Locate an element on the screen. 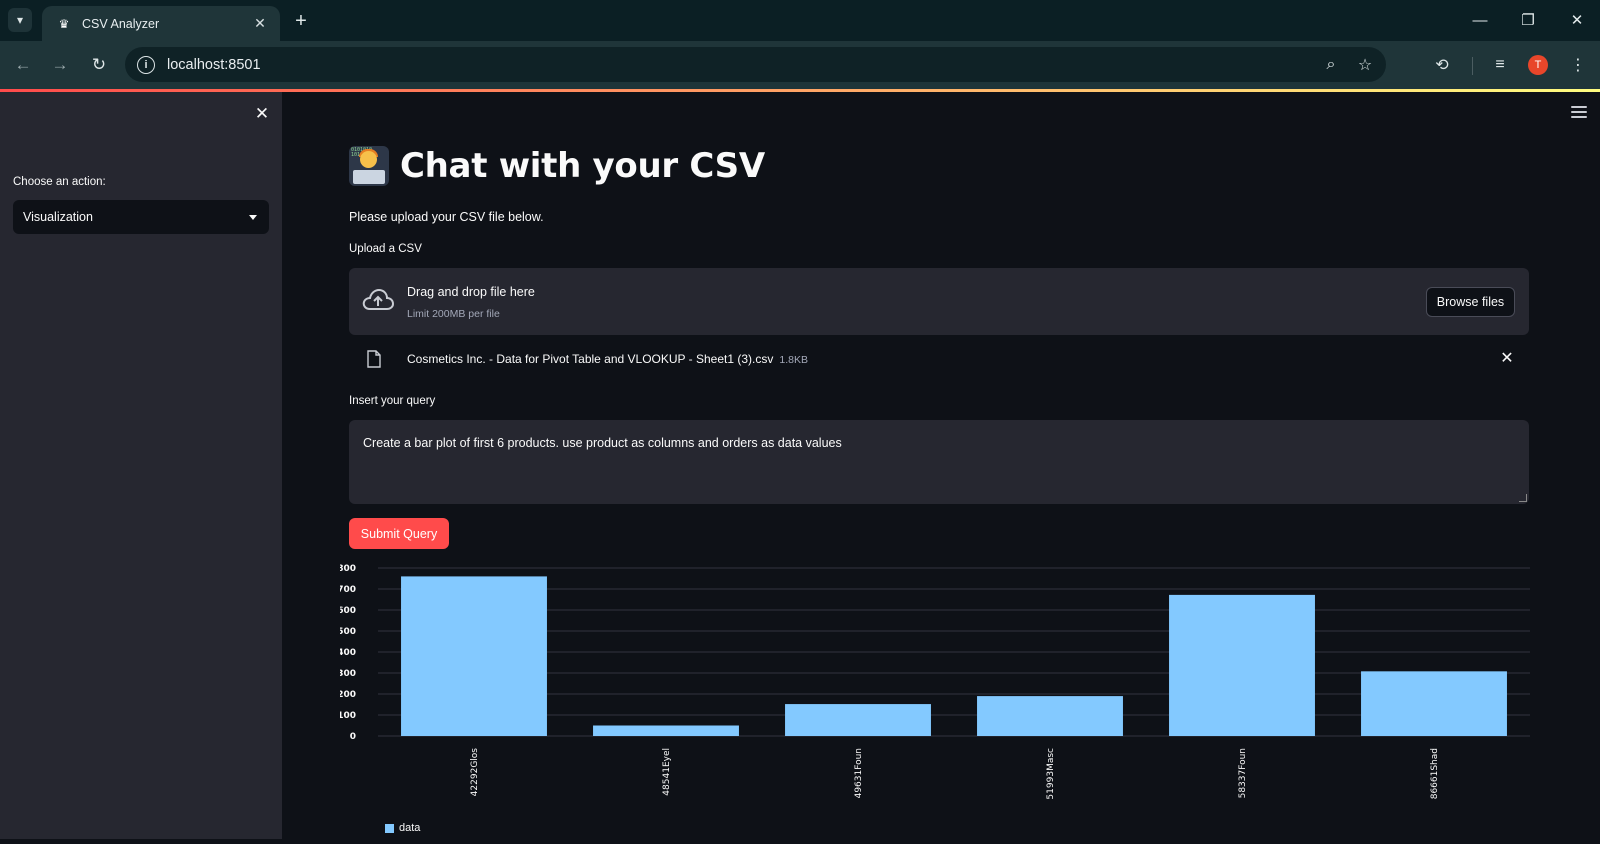 This screenshot has height=844, width=1600. tab-title: CSV Analyzer is located at coordinates (121, 23).